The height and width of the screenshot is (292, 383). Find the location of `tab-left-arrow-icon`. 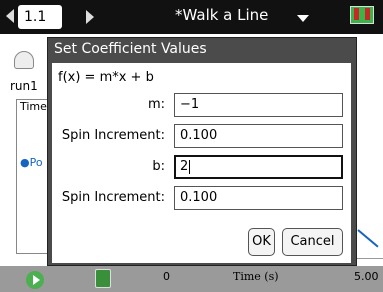

tab-left-arrow-icon is located at coordinates (10, 16).